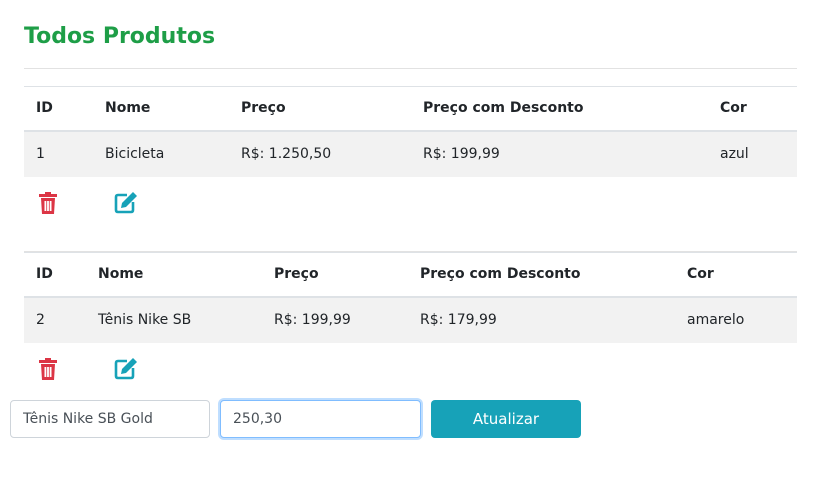  What do you see at coordinates (541, 319) in the screenshot?
I see `product-discount-price: R$: 179,99` at bounding box center [541, 319].